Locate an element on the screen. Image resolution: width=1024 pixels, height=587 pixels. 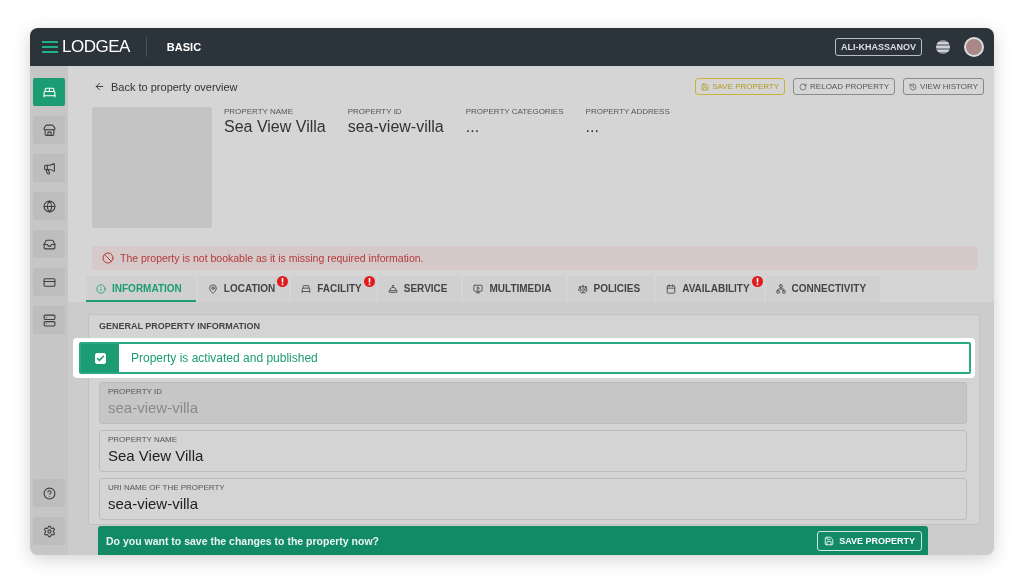
summary-value: sea-view-villa is located at coordinates (395, 127).